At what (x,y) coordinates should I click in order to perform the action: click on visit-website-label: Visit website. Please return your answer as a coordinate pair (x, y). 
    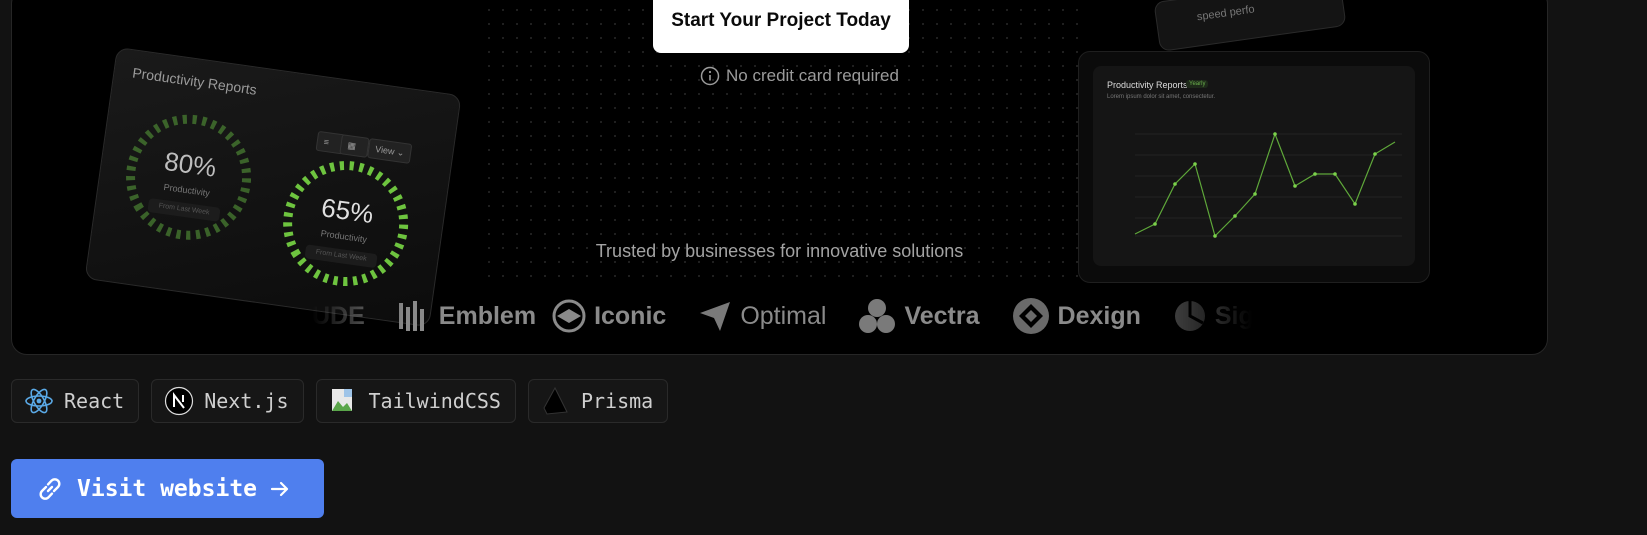
    Looking at the image, I should click on (167, 488).